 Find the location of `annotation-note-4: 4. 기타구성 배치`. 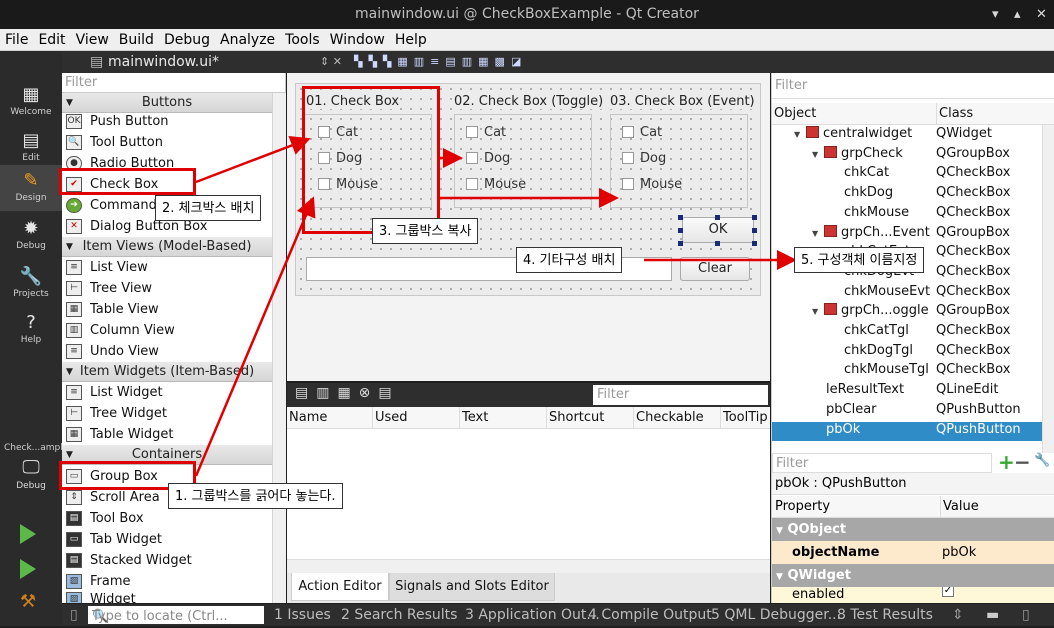

annotation-note-4: 4. 기타구성 배치 is located at coordinates (569, 260).